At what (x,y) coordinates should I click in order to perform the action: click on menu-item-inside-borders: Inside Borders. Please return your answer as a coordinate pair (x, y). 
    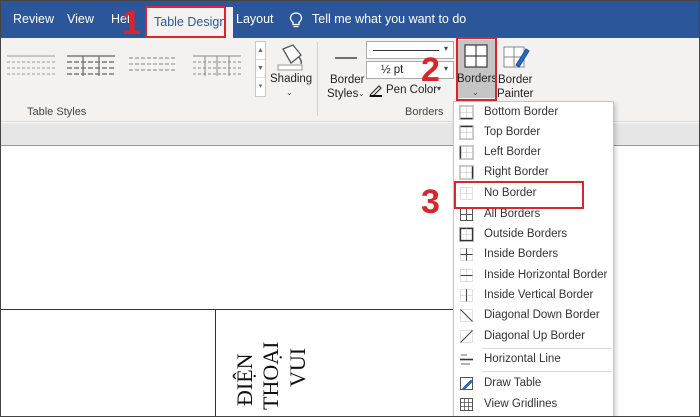
    Looking at the image, I should click on (533, 255).